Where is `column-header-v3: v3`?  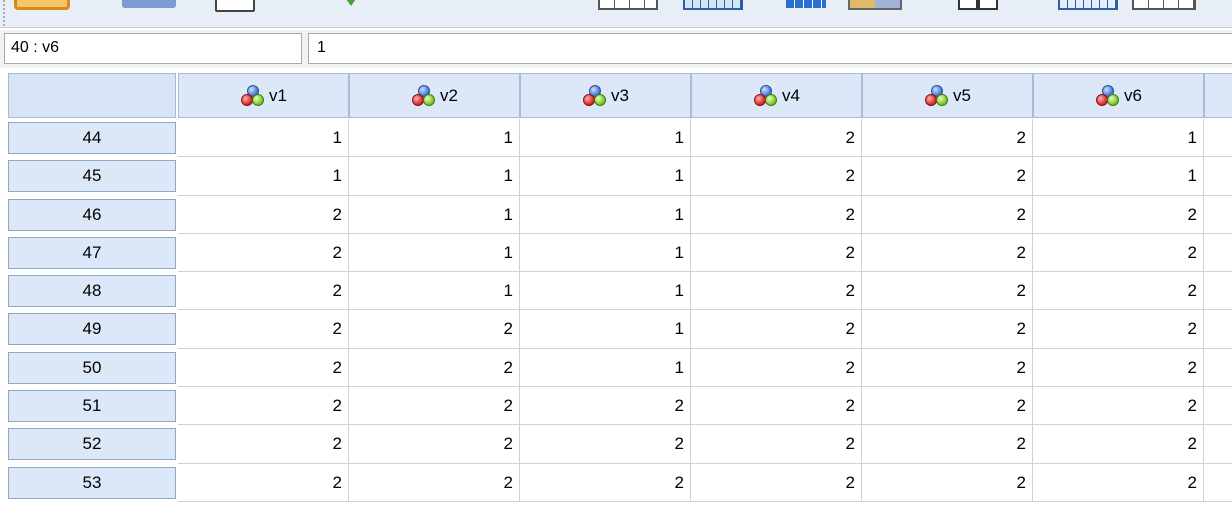 column-header-v3: v3 is located at coordinates (605, 95).